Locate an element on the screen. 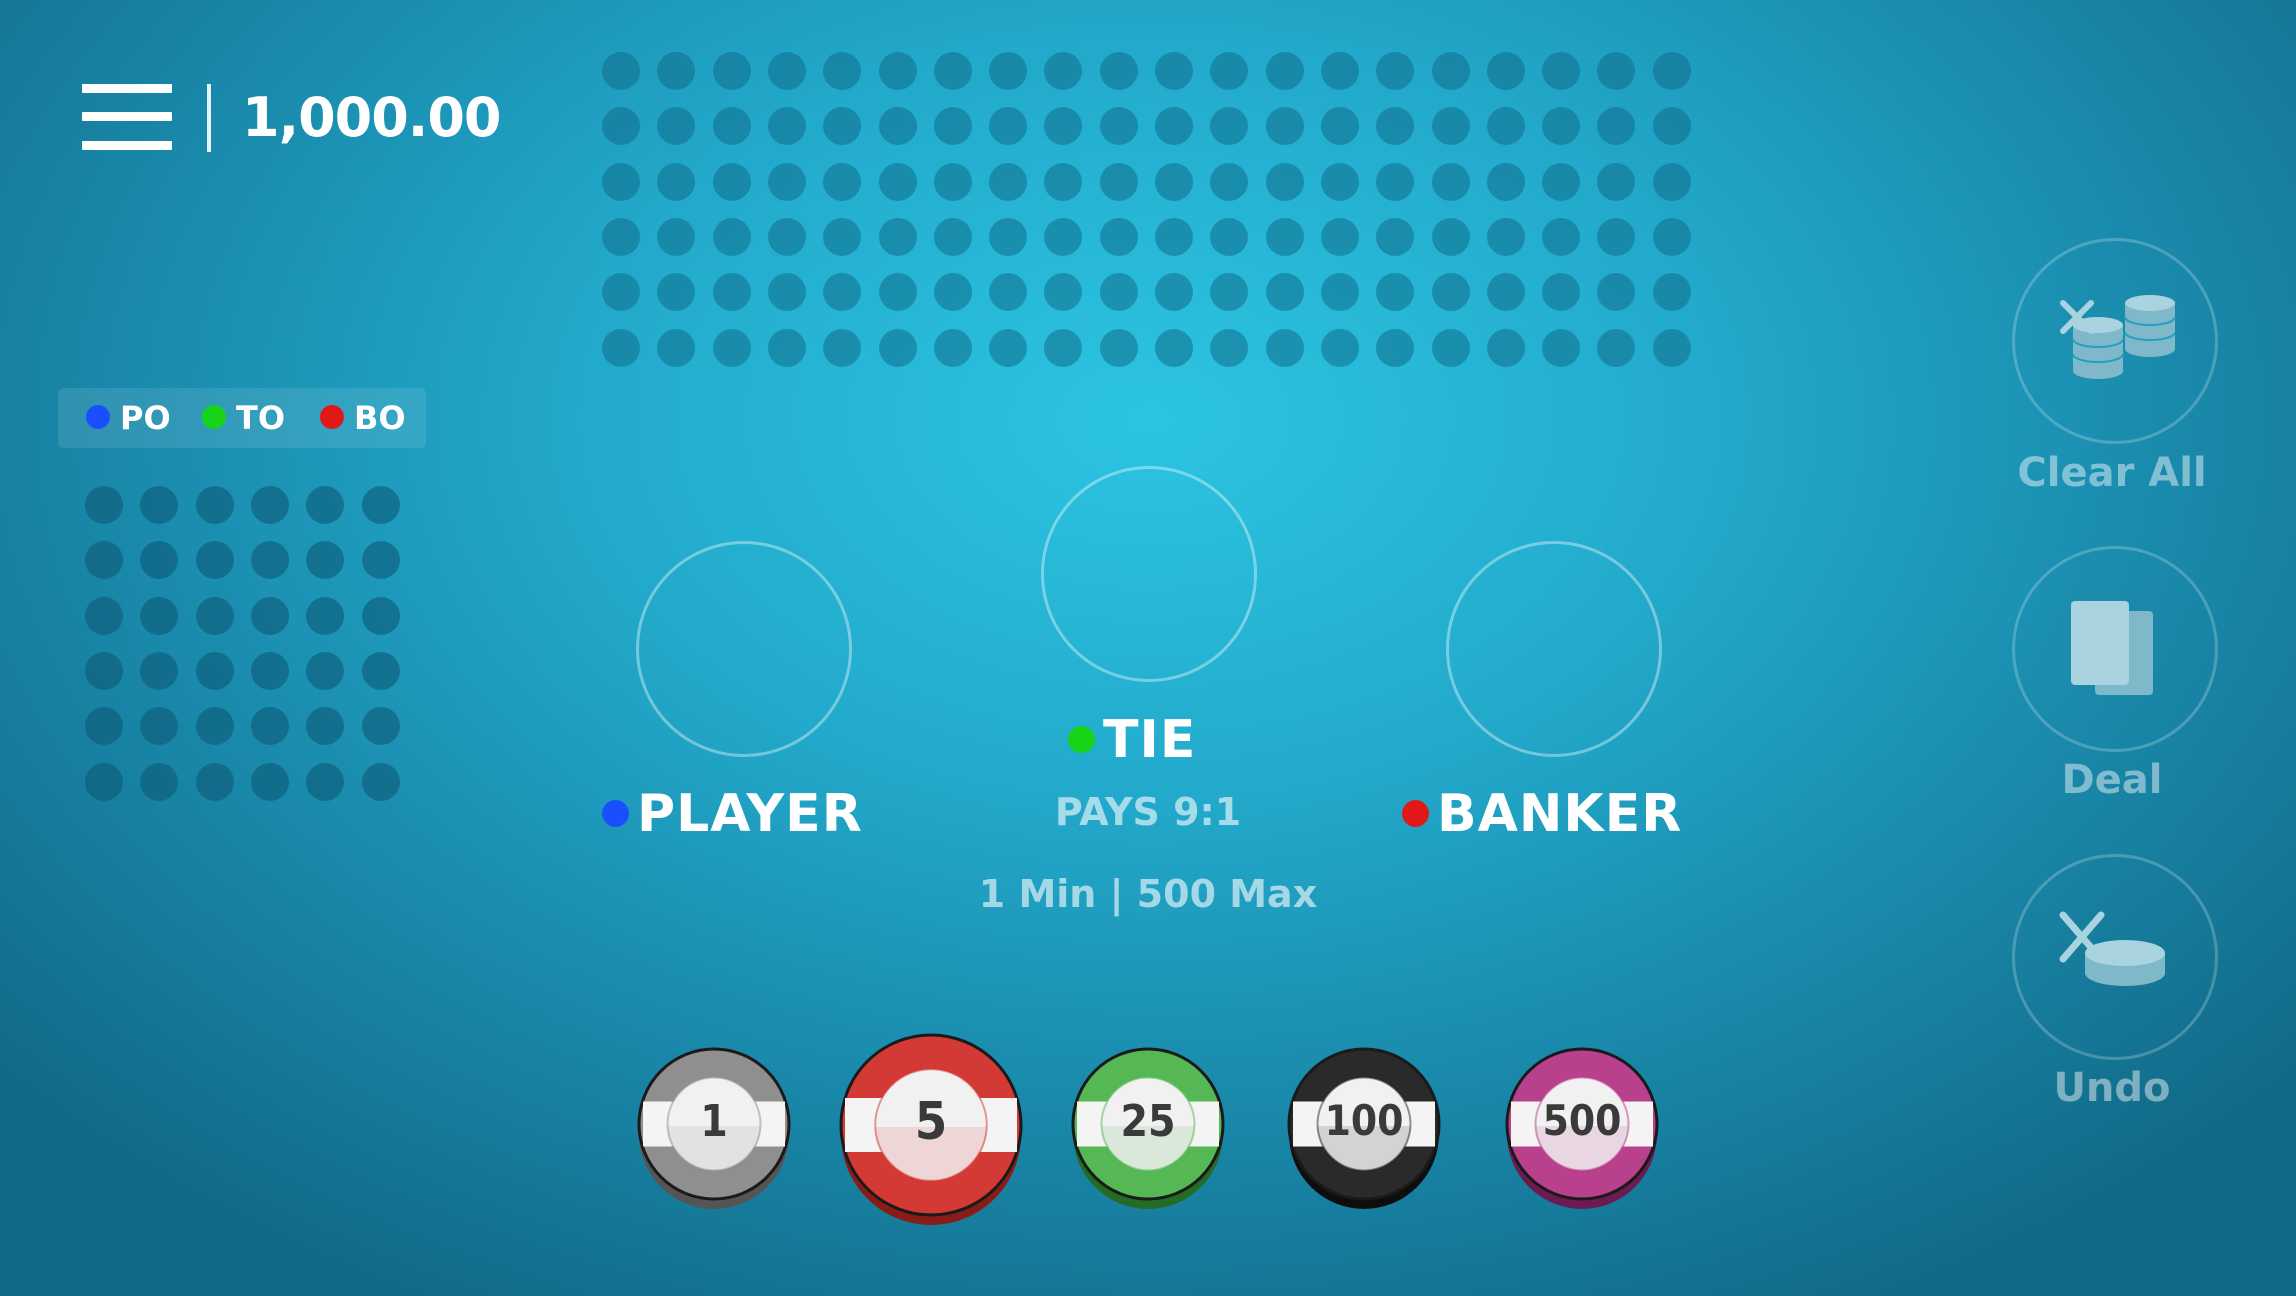  banker-dot is located at coordinates (1415, 813).